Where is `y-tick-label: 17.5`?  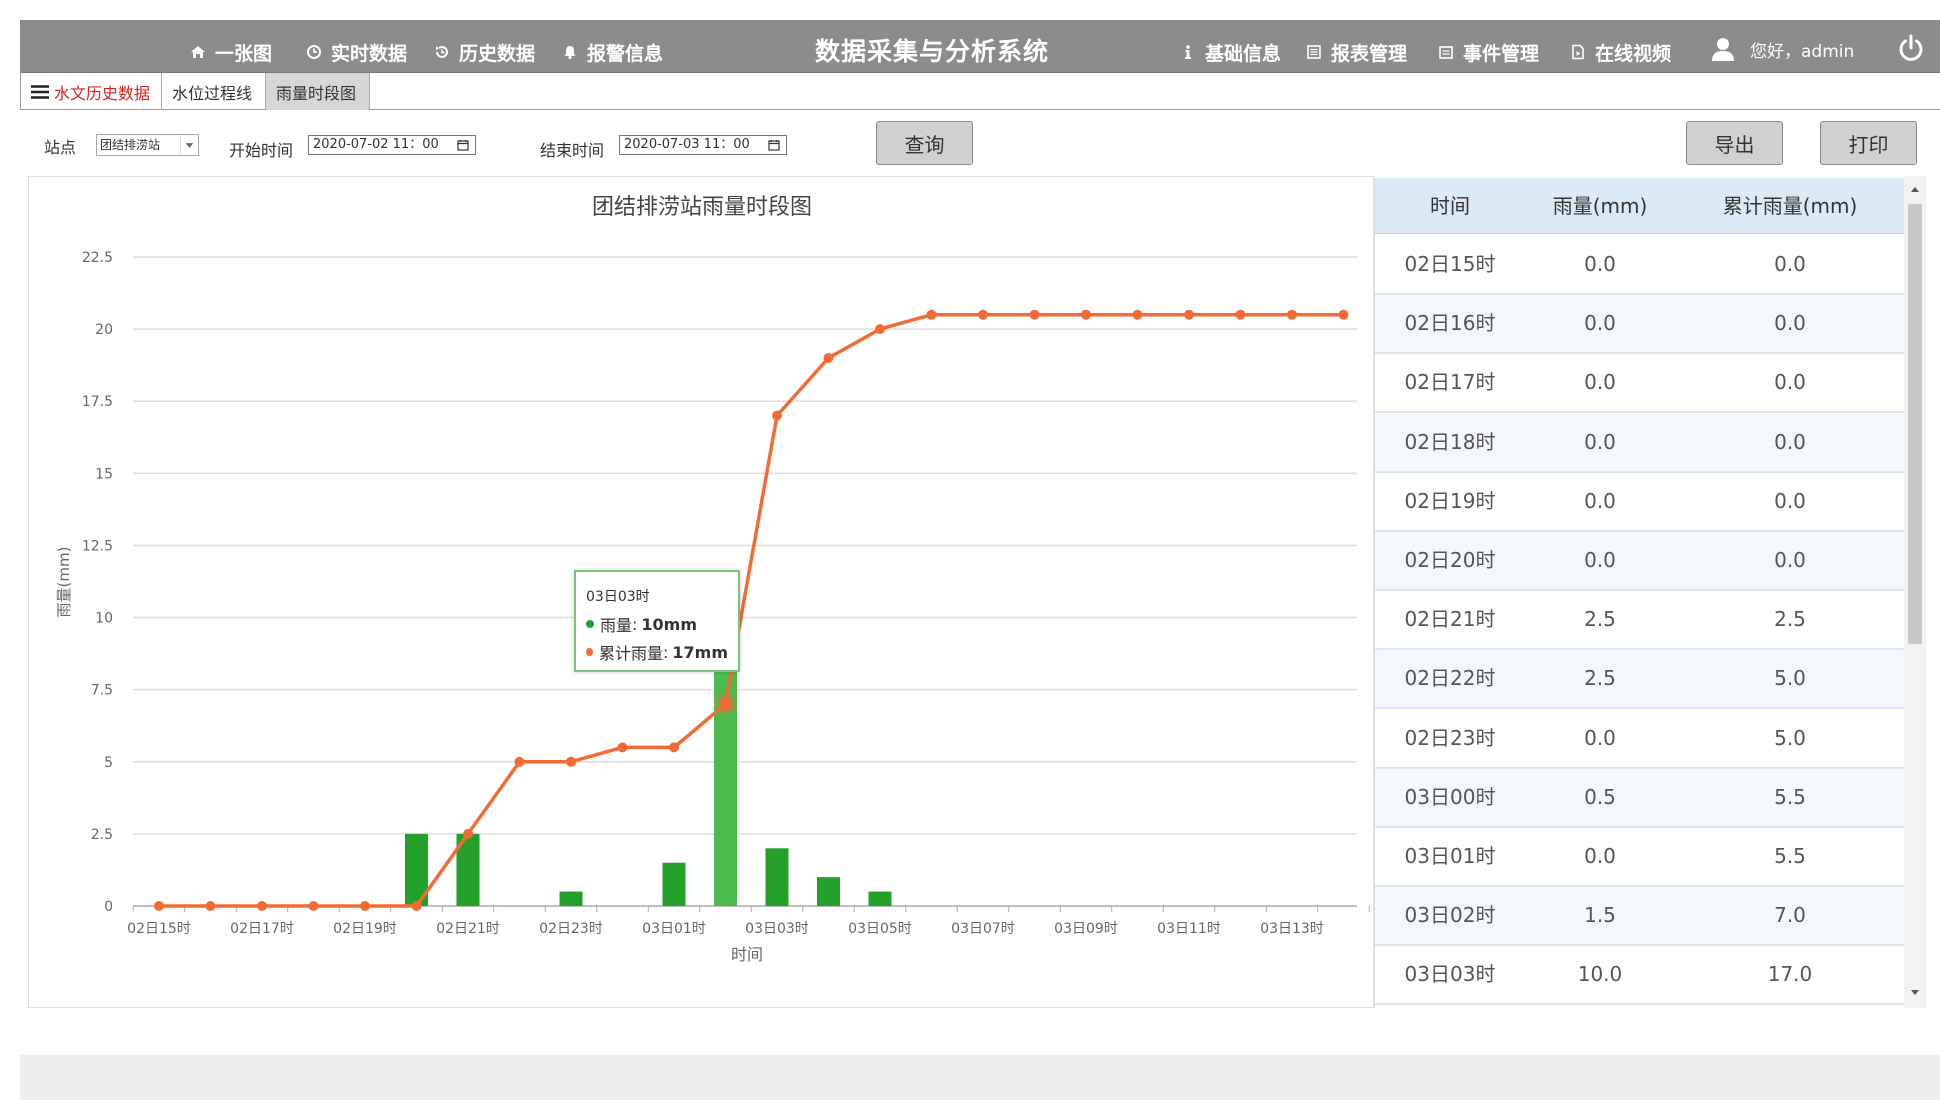
y-tick-label: 17.5 is located at coordinates (97, 402).